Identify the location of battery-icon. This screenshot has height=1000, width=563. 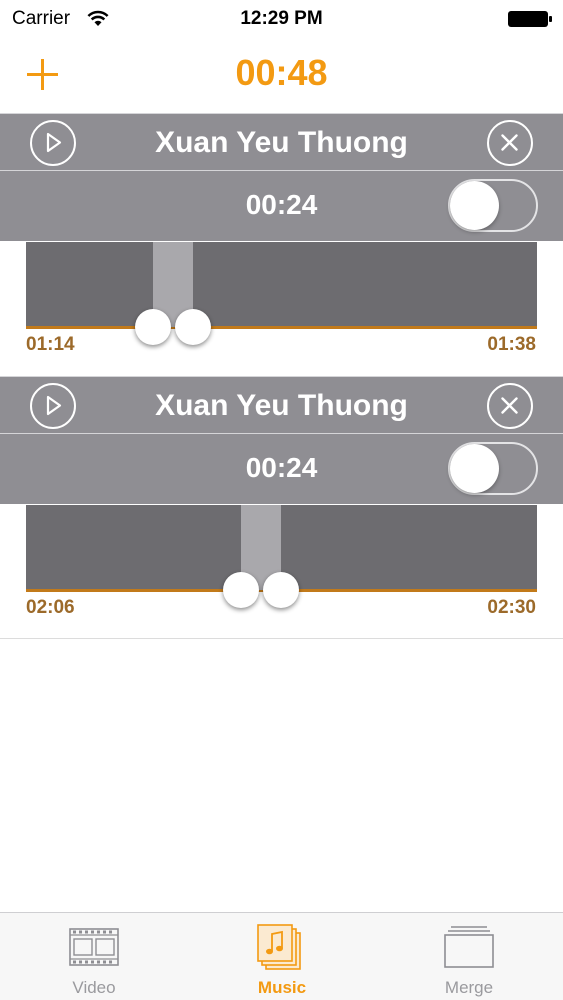
(530, 19).